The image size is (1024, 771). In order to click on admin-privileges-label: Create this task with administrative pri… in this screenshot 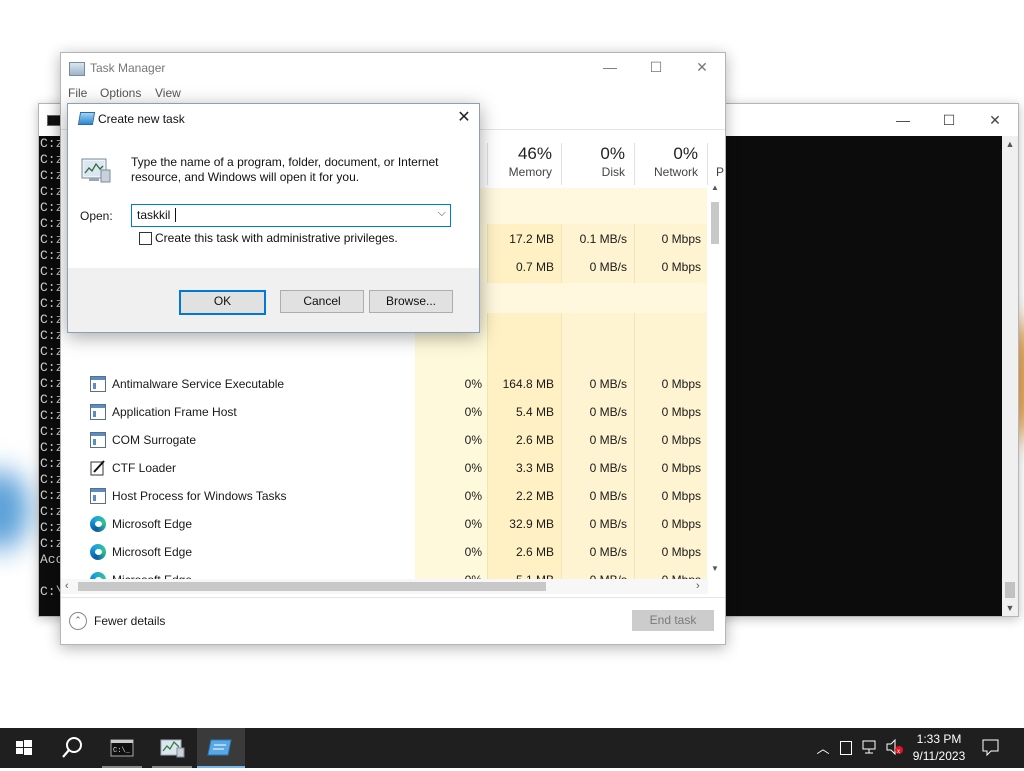, I will do `click(276, 238)`.